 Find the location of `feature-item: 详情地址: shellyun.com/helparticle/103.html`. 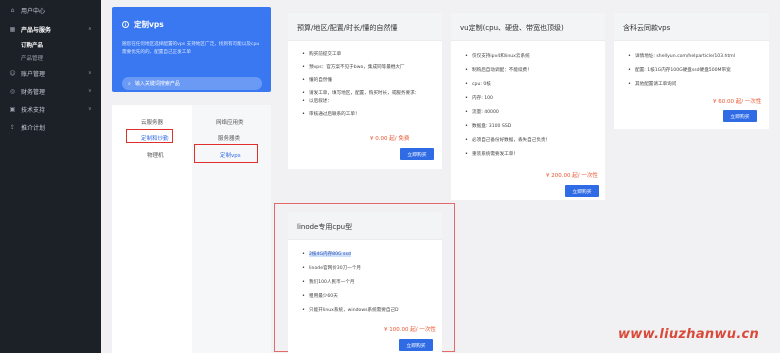

feature-item: 详情地址: shellyun.com/helparticle/103.html is located at coordinates (681, 56).